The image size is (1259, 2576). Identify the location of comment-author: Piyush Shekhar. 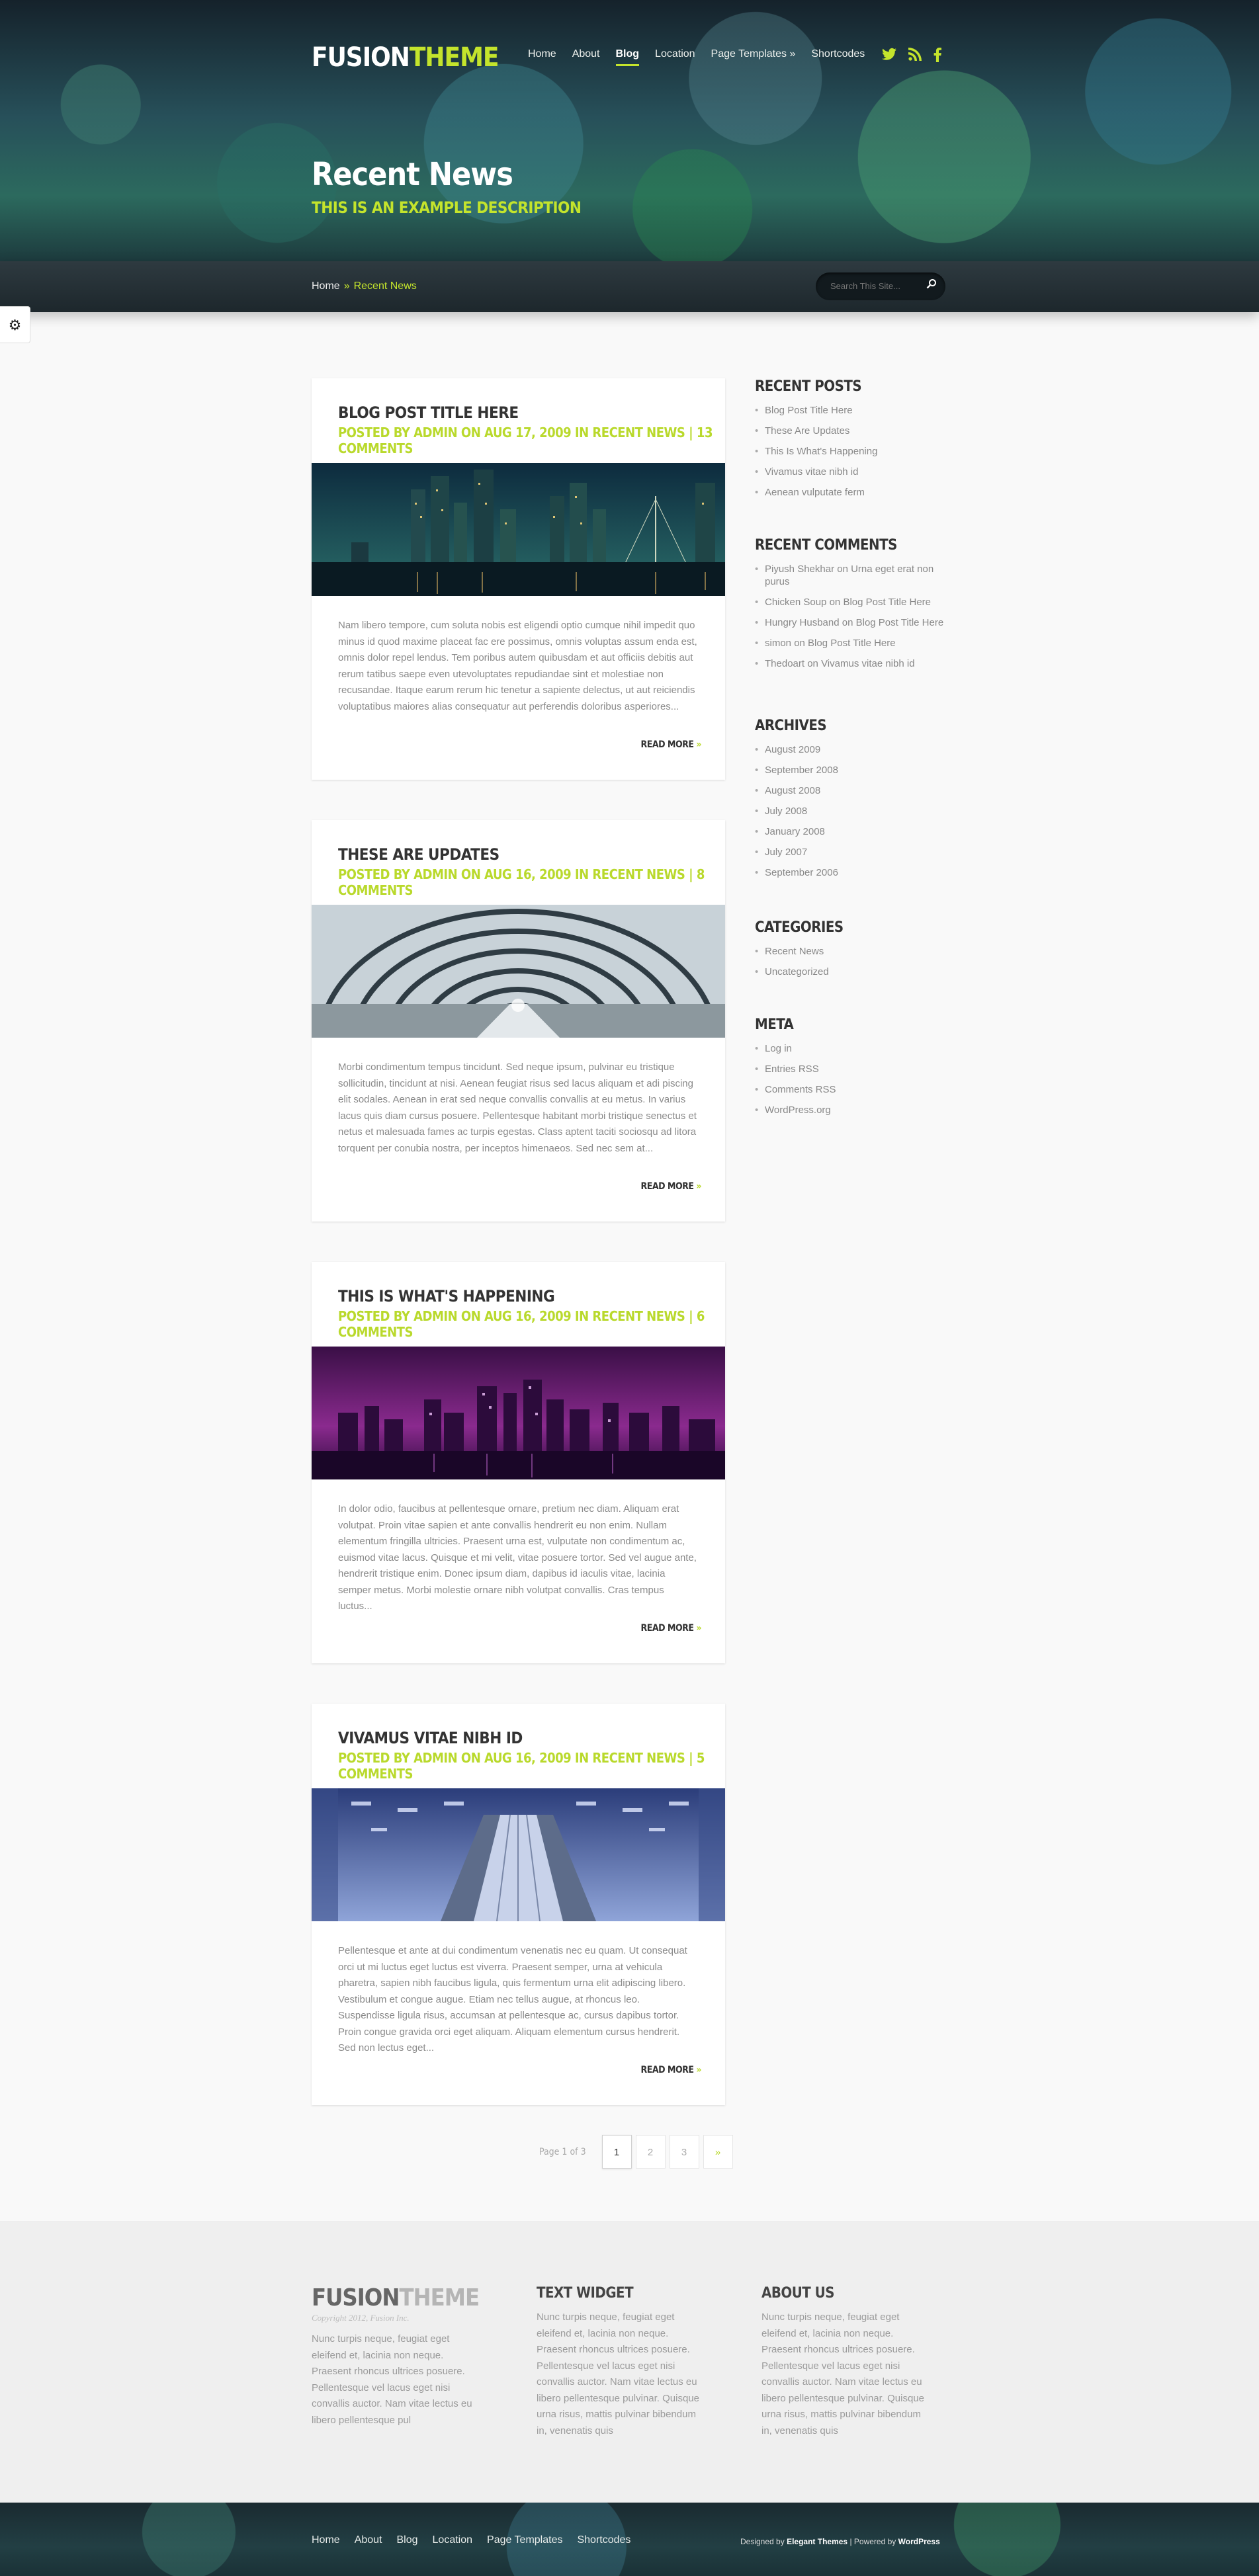
(799, 569).